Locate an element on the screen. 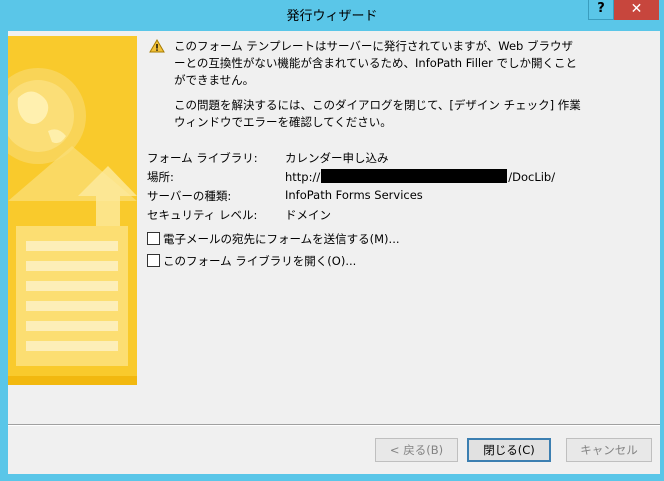 The width and height of the screenshot is (664, 481). location-suffix: /DocLib/ is located at coordinates (532, 177).